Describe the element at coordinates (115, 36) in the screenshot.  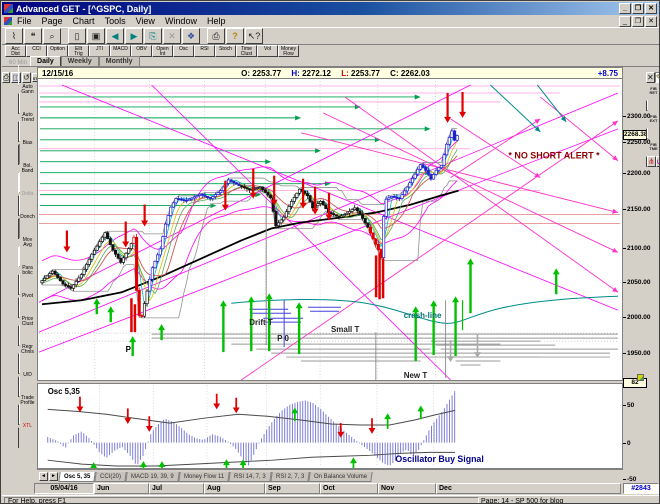
I see `prev-page-icon: ◀` at that location.